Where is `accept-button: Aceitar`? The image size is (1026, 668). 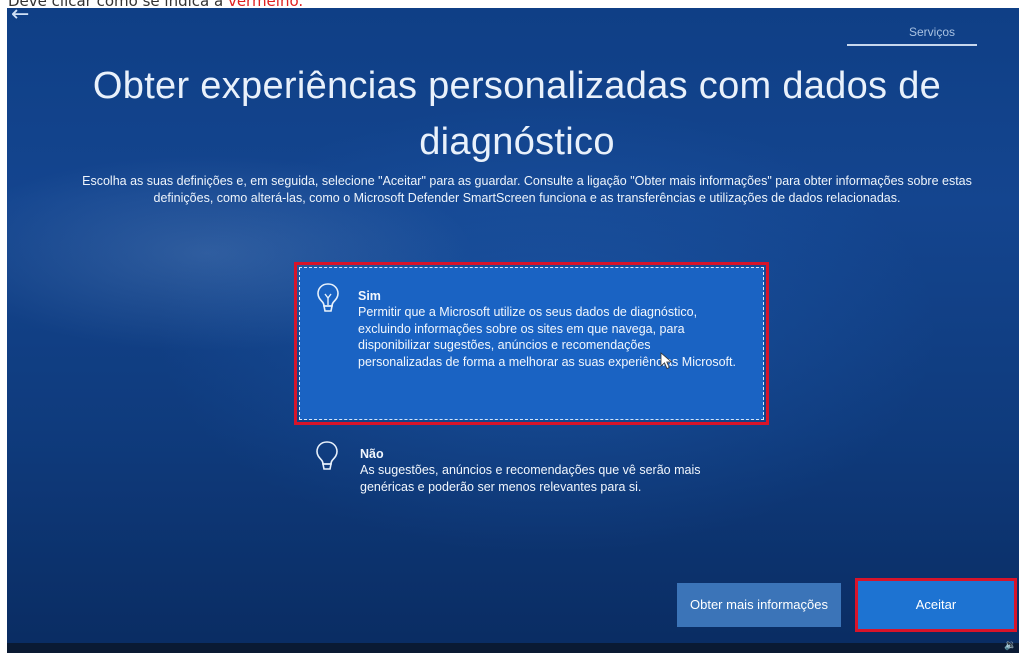
accept-button: Aceitar is located at coordinates (936, 605).